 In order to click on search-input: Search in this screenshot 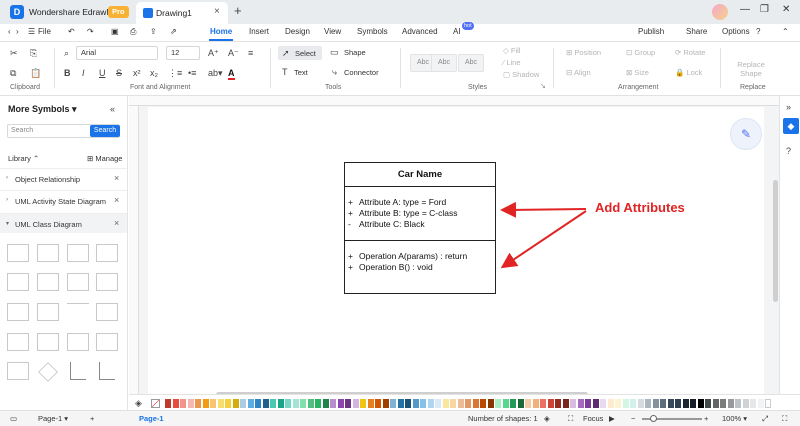, I will do `click(22, 130)`.